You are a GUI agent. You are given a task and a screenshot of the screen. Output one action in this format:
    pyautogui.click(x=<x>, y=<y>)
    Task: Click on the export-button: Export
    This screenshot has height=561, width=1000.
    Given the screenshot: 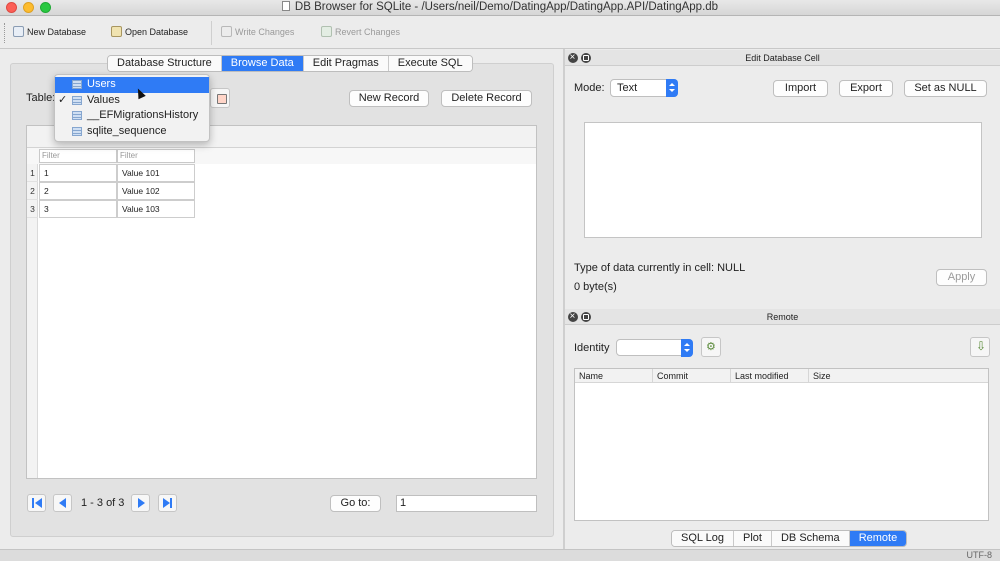 What is the action you would take?
    pyautogui.click(x=866, y=88)
    